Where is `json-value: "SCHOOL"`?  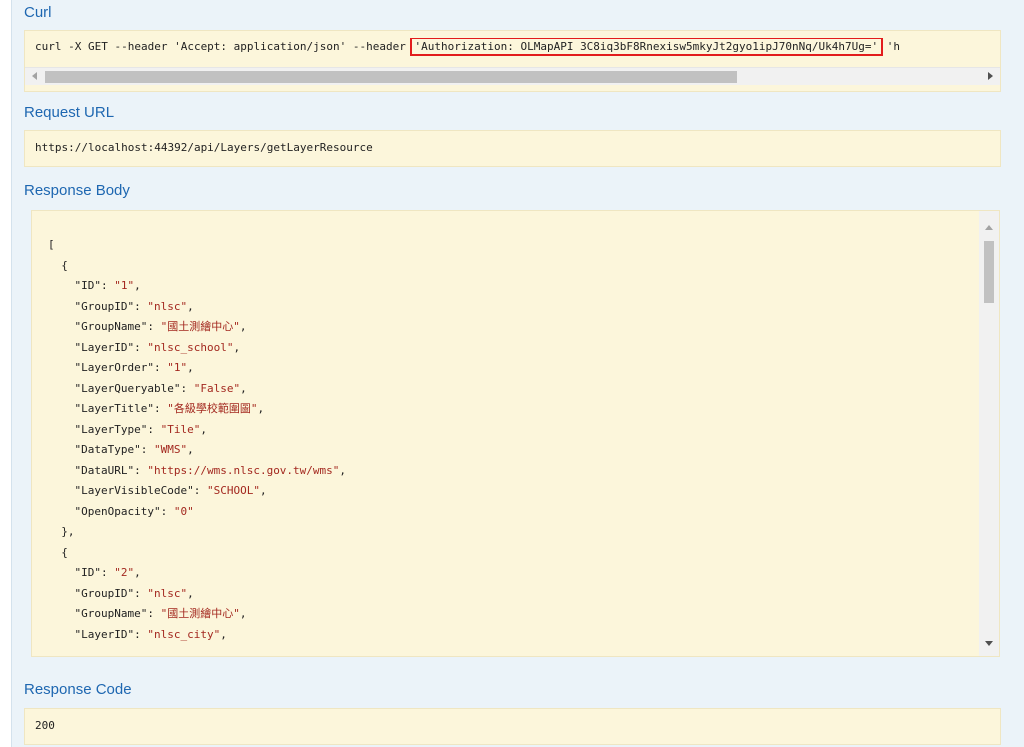 json-value: "SCHOOL" is located at coordinates (233, 490).